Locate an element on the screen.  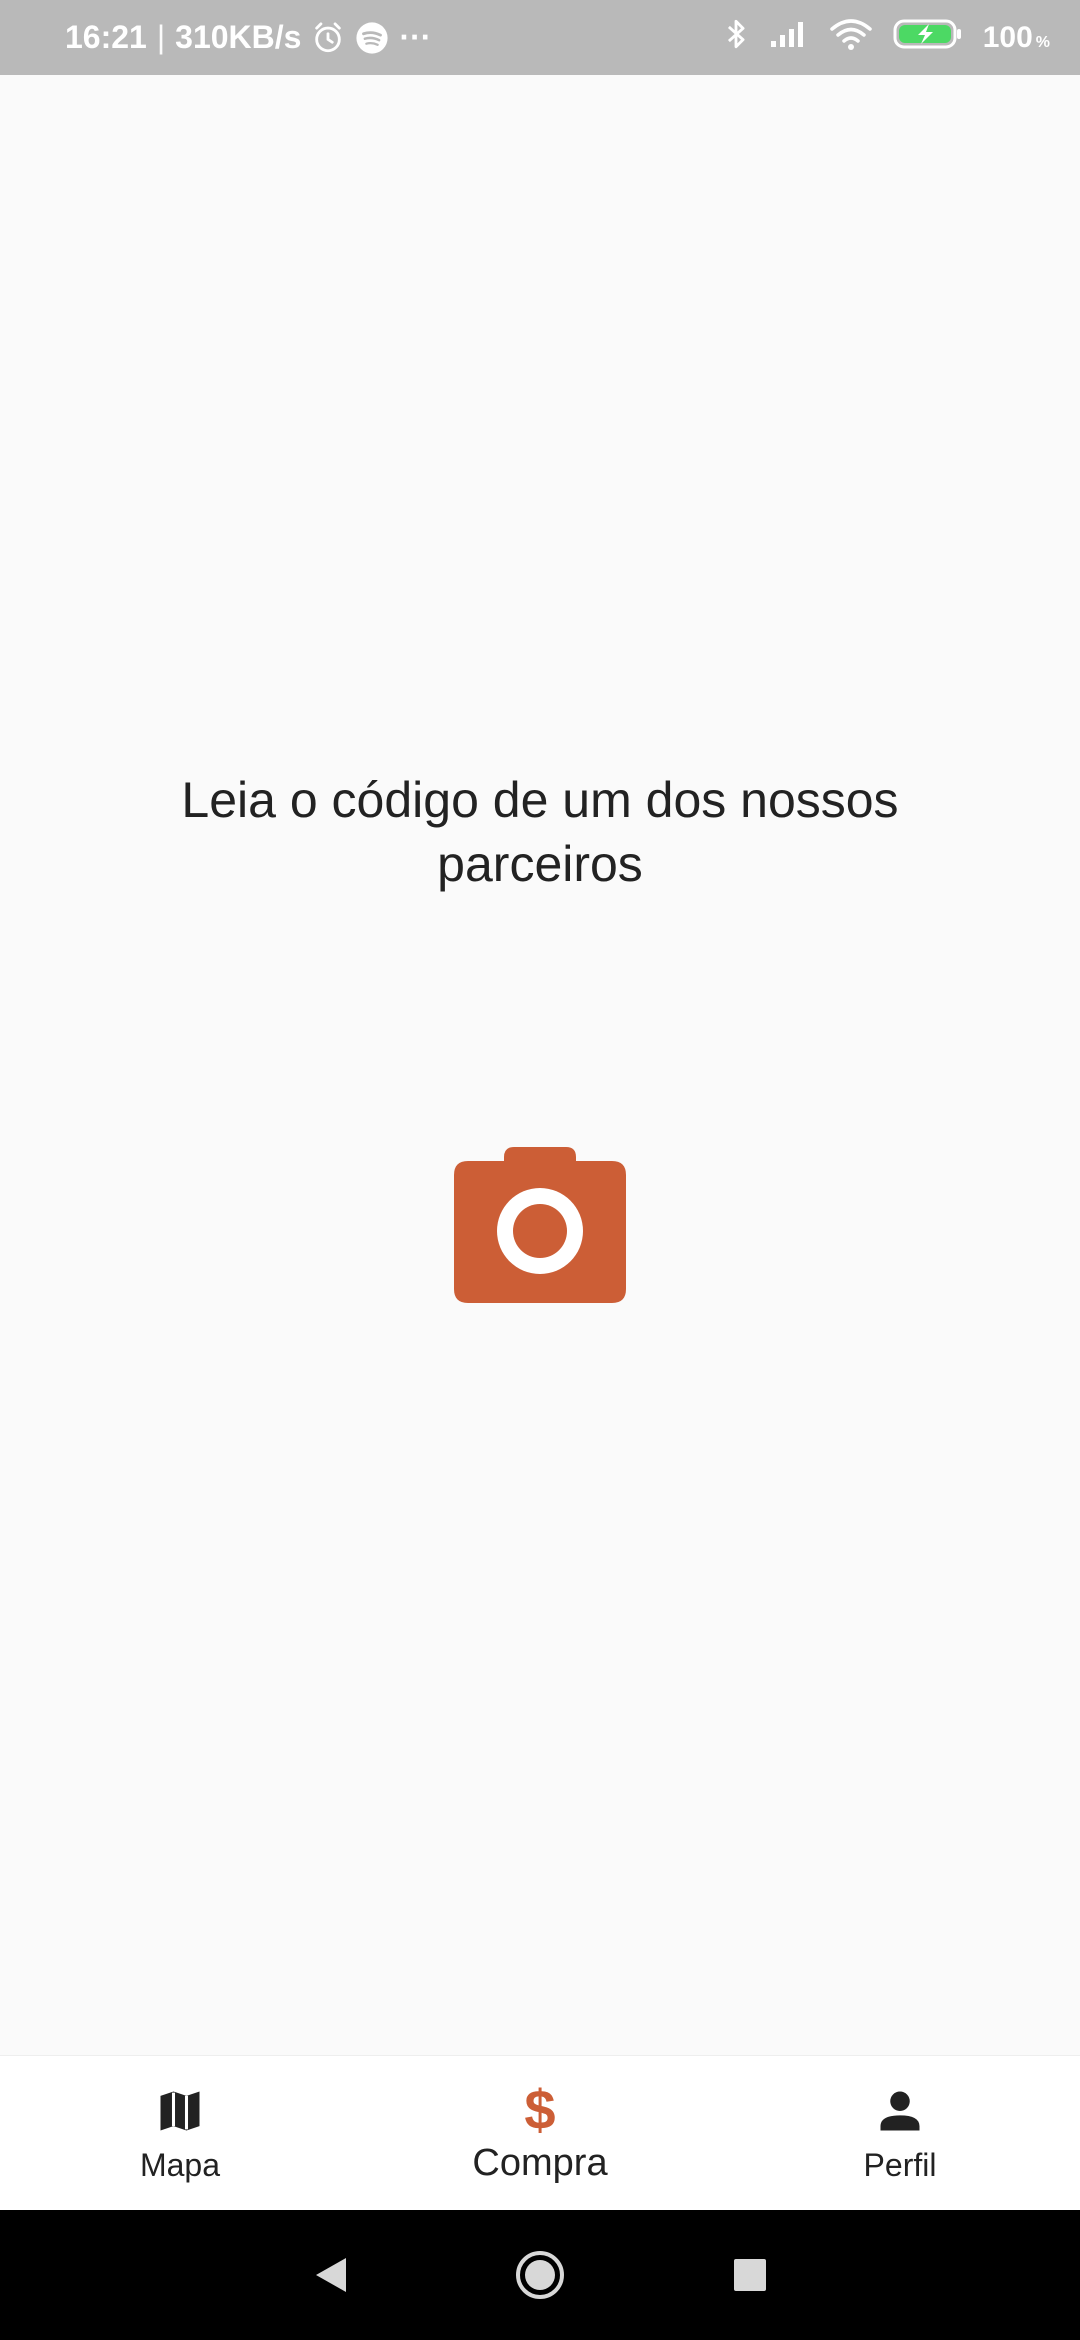
nav-item-perfil: Perfil is located at coordinates (900, 2133).